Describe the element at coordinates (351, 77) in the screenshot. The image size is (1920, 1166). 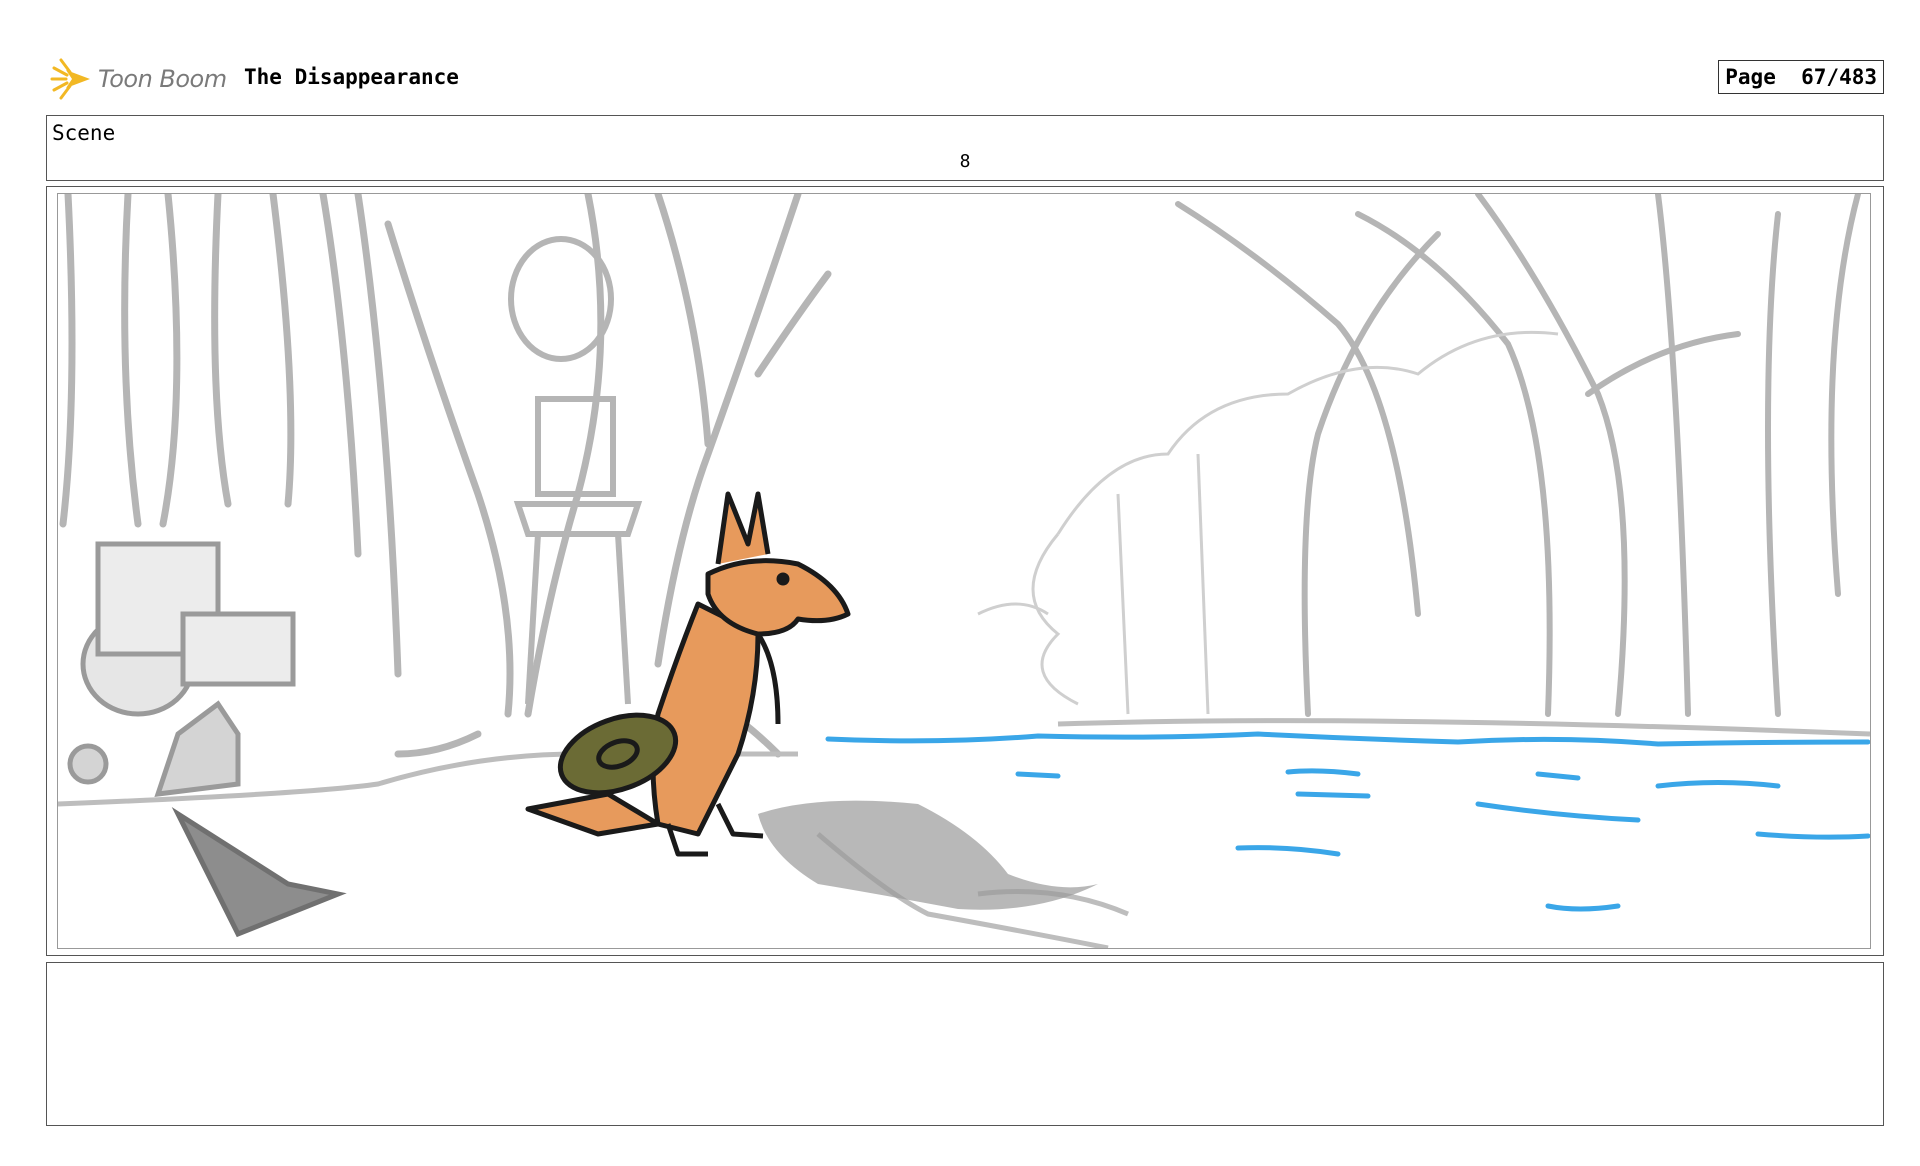
I see `project-title: The Disappearance` at that location.